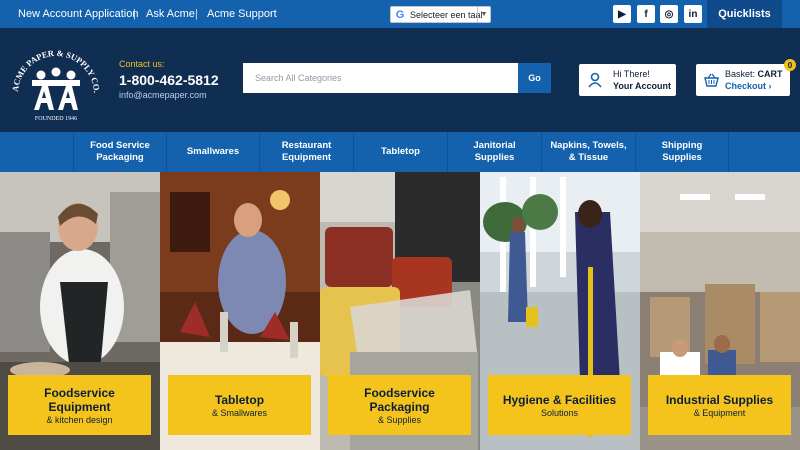 The width and height of the screenshot is (800, 450). I want to click on nav-label: Smallwares, so click(213, 151).